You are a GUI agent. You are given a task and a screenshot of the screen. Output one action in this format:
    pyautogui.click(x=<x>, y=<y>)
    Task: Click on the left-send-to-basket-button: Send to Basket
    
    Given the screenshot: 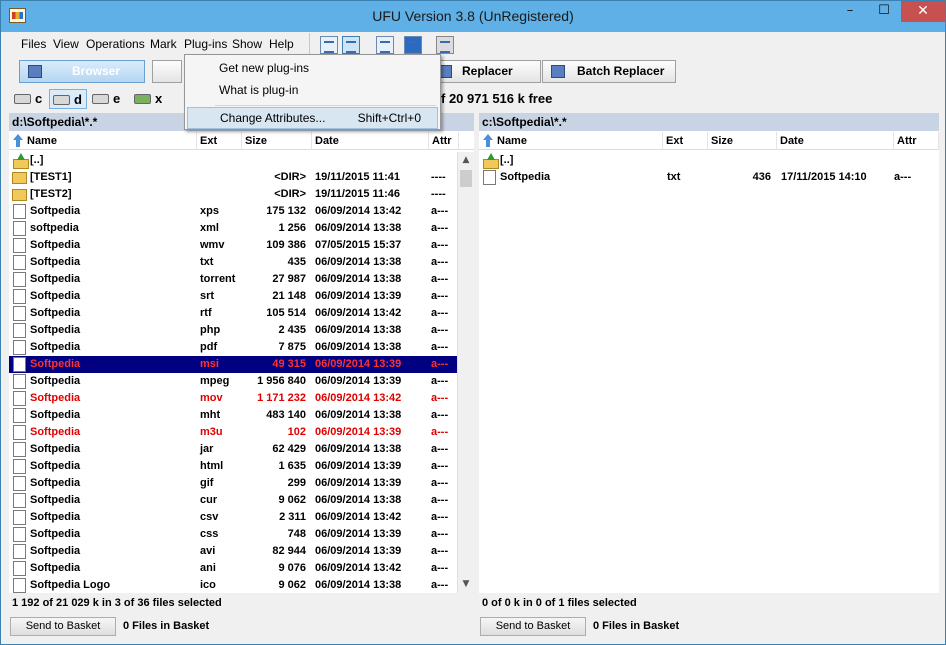 What is the action you would take?
    pyautogui.click(x=63, y=626)
    